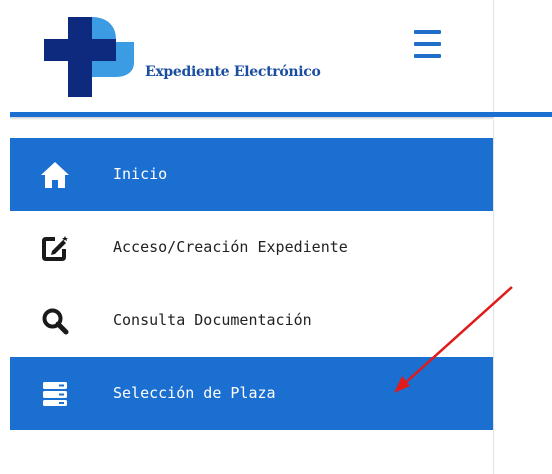  I want to click on search-icon, so click(55, 321).